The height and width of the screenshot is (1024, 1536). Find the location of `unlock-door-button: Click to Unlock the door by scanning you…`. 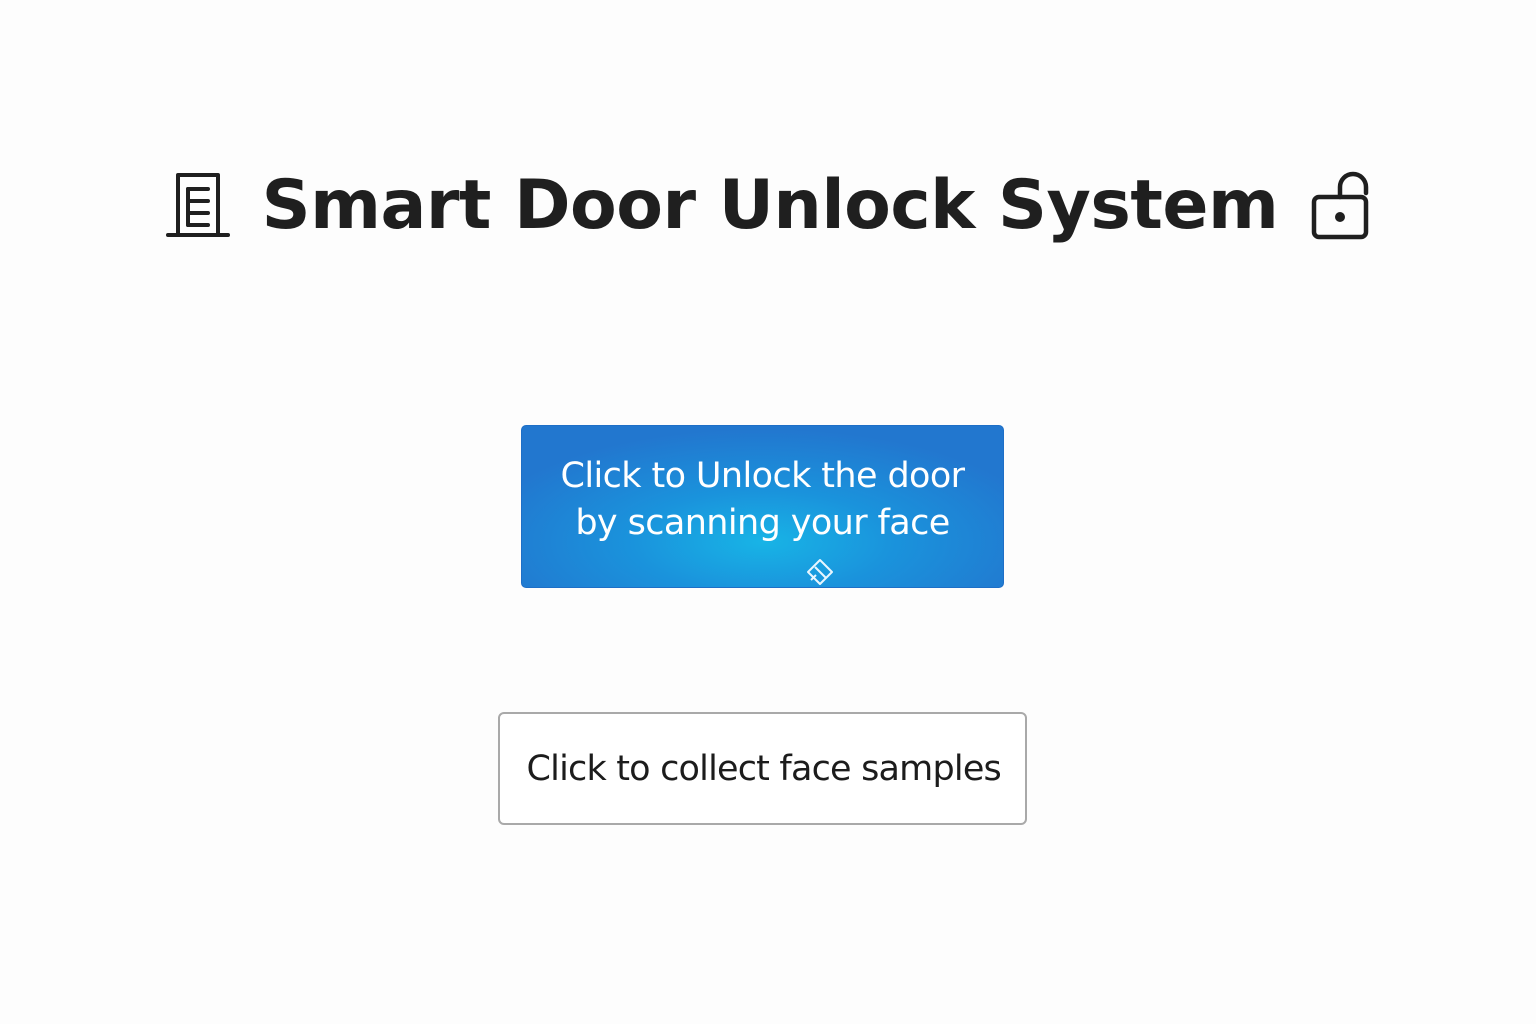

unlock-door-button: Click to Unlock the door by scanning you… is located at coordinates (762, 506).